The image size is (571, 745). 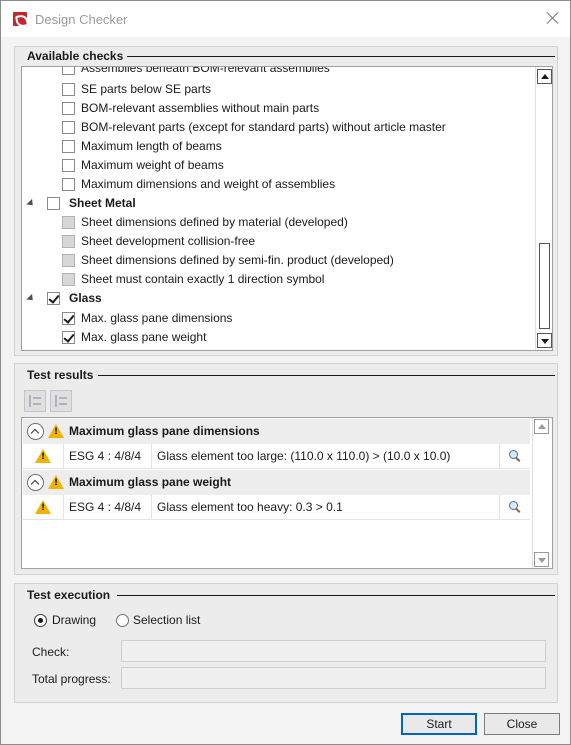 What do you see at coordinates (71, 679) in the screenshot?
I see `total-progress-label: Total progress:` at bounding box center [71, 679].